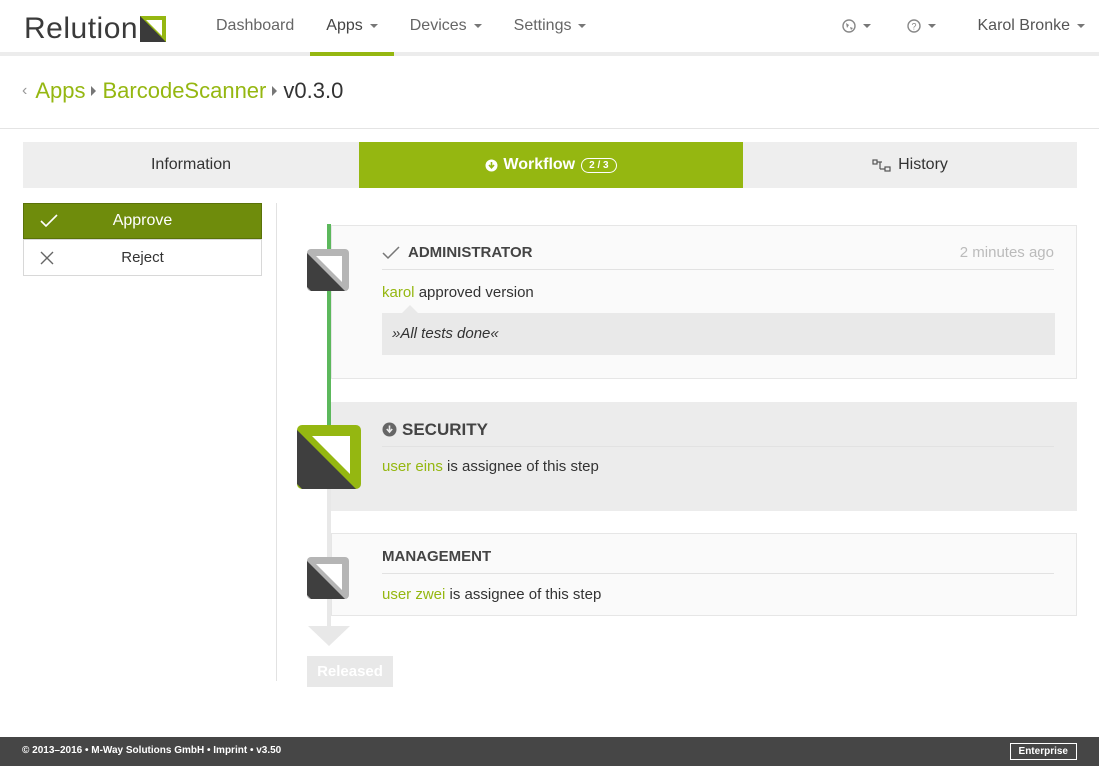 Image resolution: width=1099 pixels, height=766 pixels. I want to click on tab-information-label: Information, so click(191, 164).